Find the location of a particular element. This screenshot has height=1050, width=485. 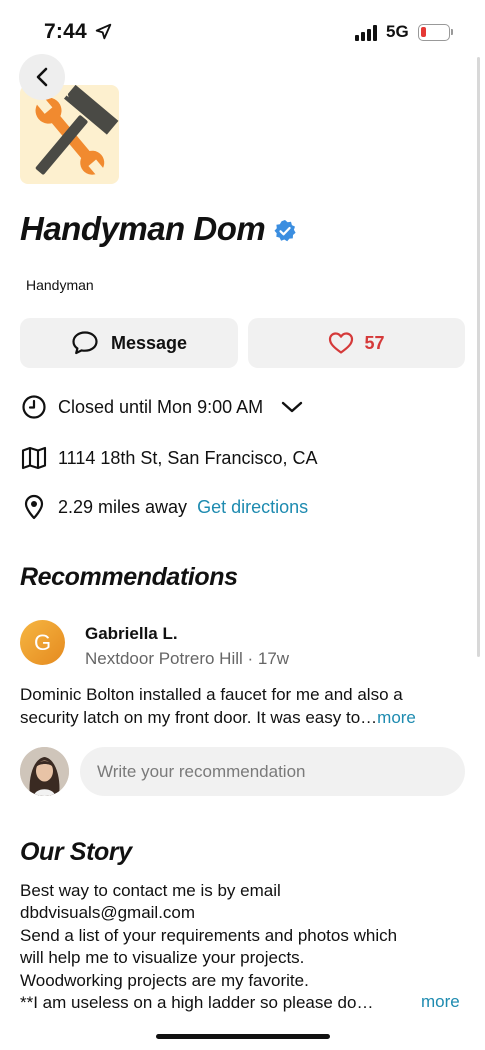

our-story-heading: Our Story is located at coordinates (76, 852).